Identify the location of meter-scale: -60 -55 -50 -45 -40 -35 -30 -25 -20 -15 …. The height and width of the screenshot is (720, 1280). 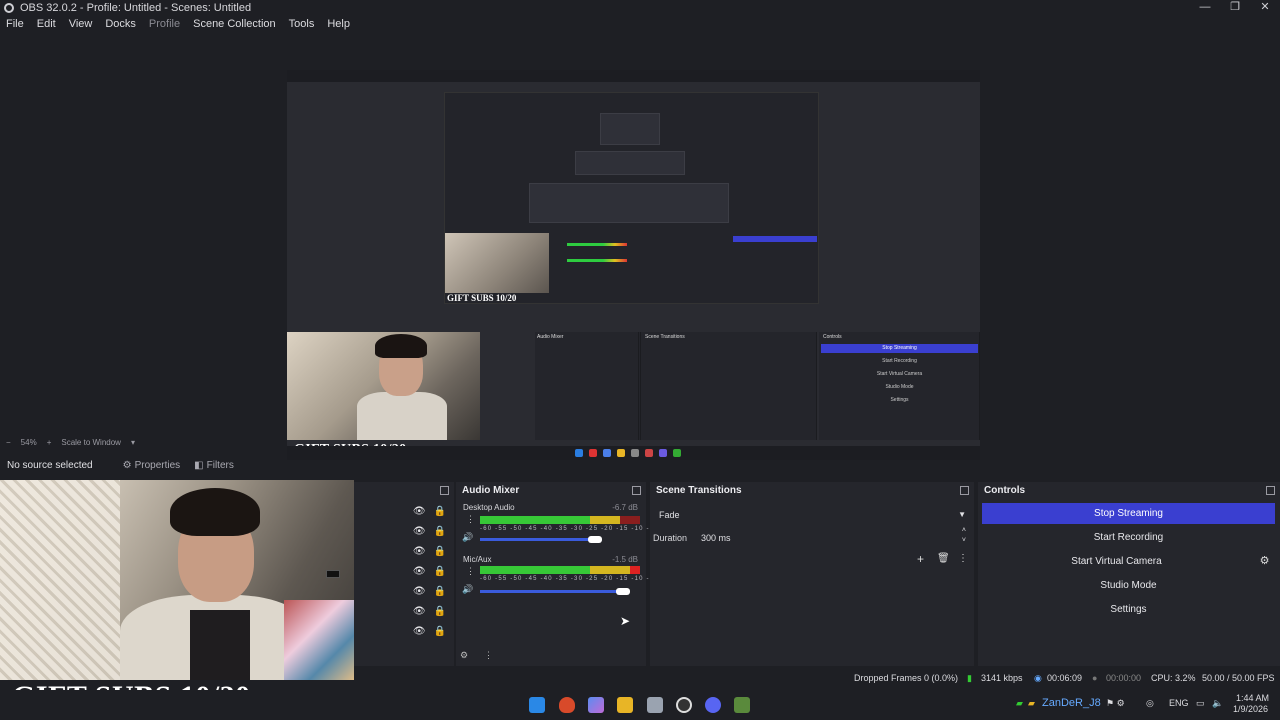
(571, 529).